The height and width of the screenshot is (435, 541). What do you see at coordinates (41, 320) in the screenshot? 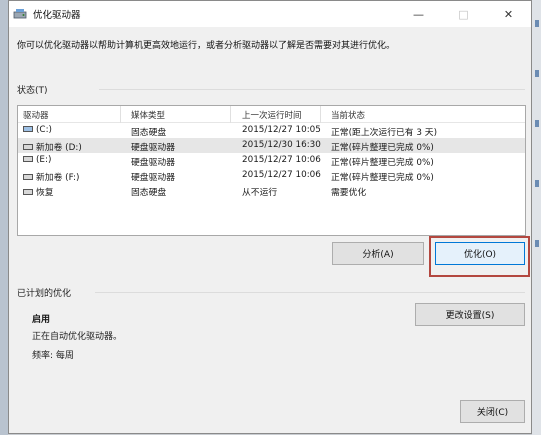
I see `schedule-state: 启用` at bounding box center [41, 320].